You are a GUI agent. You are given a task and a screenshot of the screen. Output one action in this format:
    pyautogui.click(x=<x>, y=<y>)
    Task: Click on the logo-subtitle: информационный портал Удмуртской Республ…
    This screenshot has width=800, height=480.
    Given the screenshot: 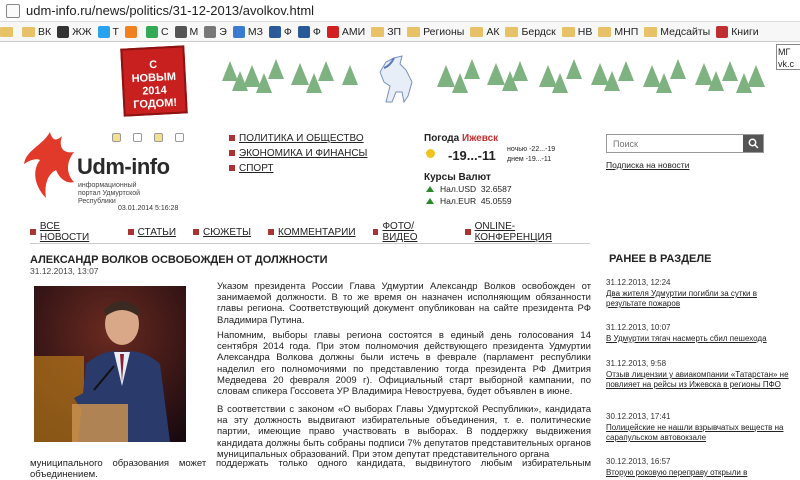 What is the action you would take?
    pyautogui.click(x=109, y=193)
    